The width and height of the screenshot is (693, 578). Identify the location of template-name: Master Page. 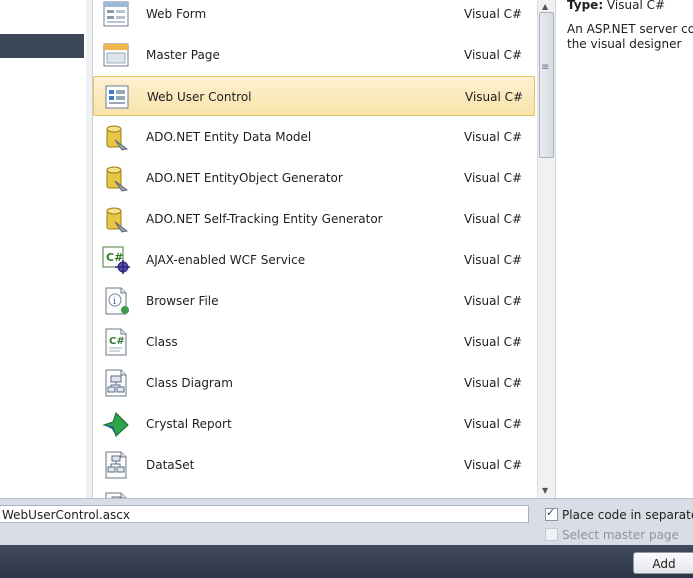
(183, 55).